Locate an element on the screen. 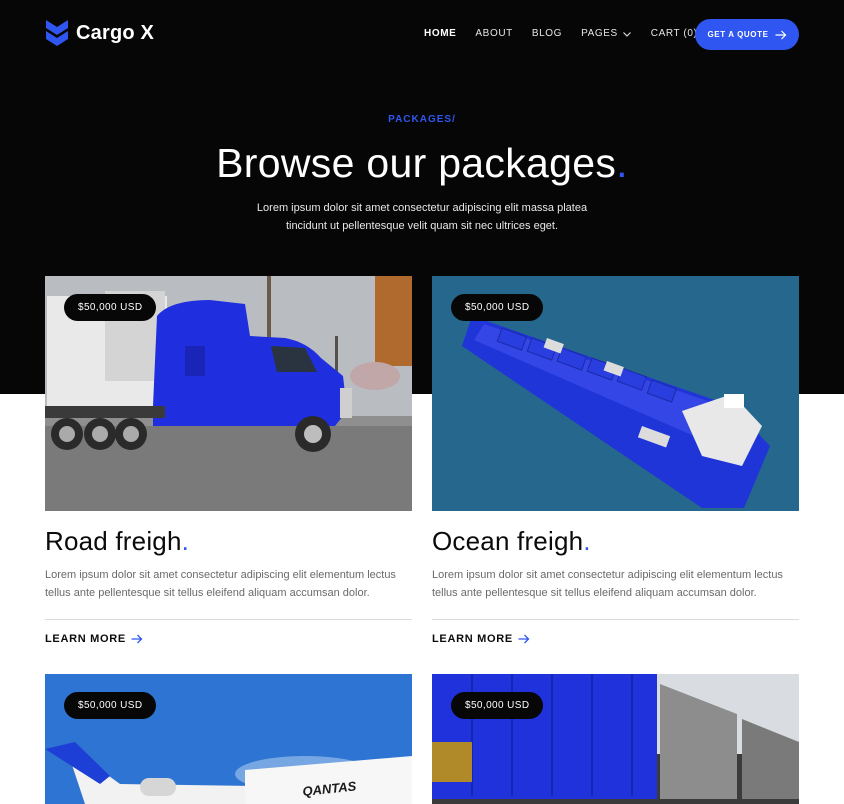  chevron-logo-icon is located at coordinates (57, 33).